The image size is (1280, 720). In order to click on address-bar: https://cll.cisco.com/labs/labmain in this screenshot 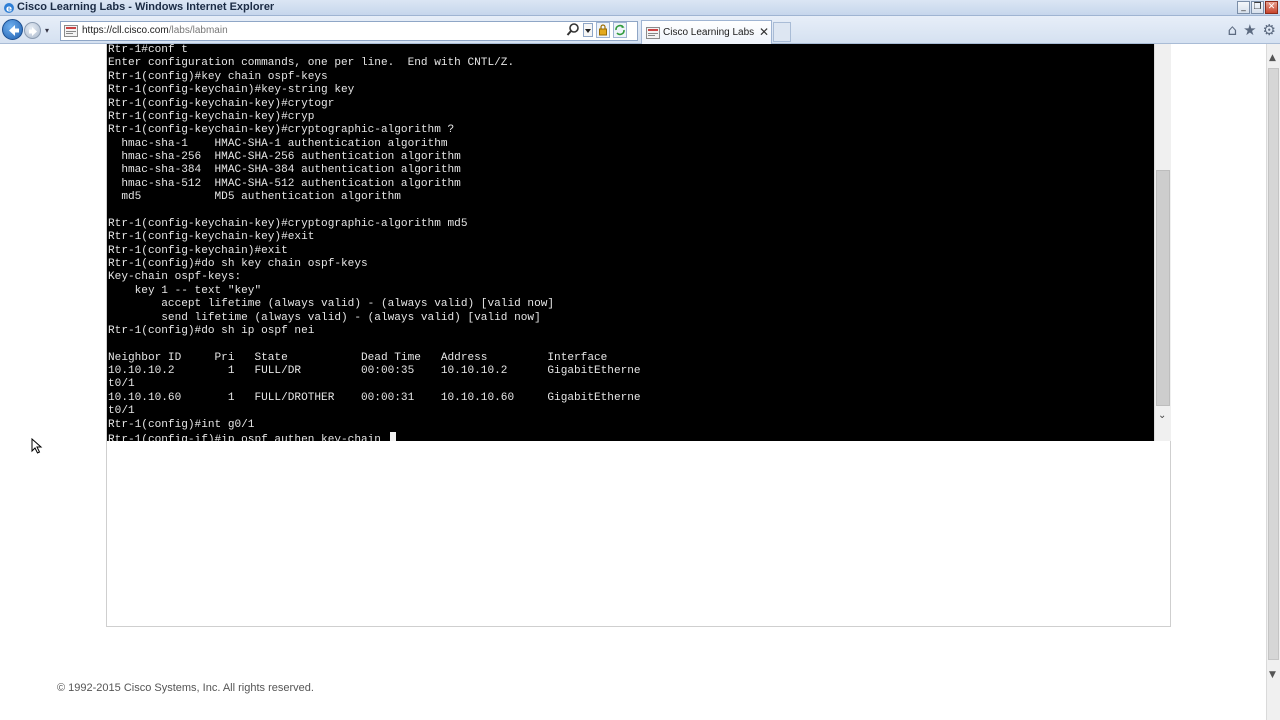, I will do `click(349, 31)`.